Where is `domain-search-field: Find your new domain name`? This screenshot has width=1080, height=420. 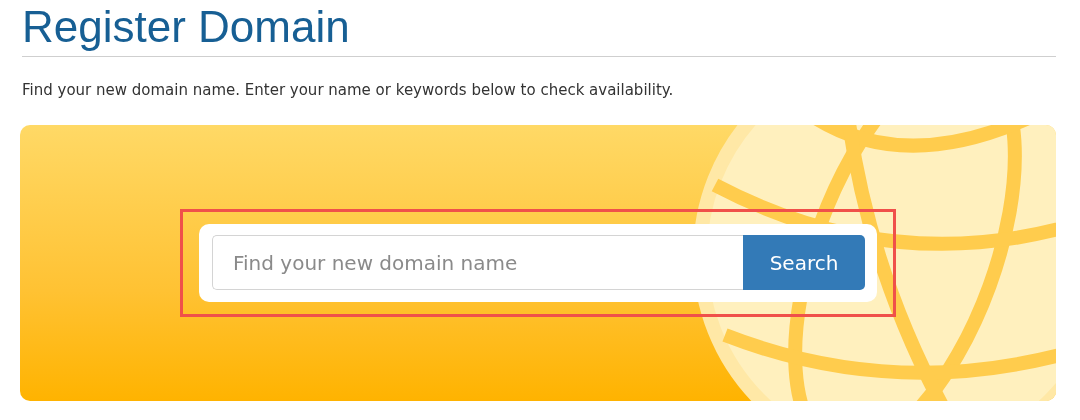
domain-search-field: Find your new domain name is located at coordinates (477, 262).